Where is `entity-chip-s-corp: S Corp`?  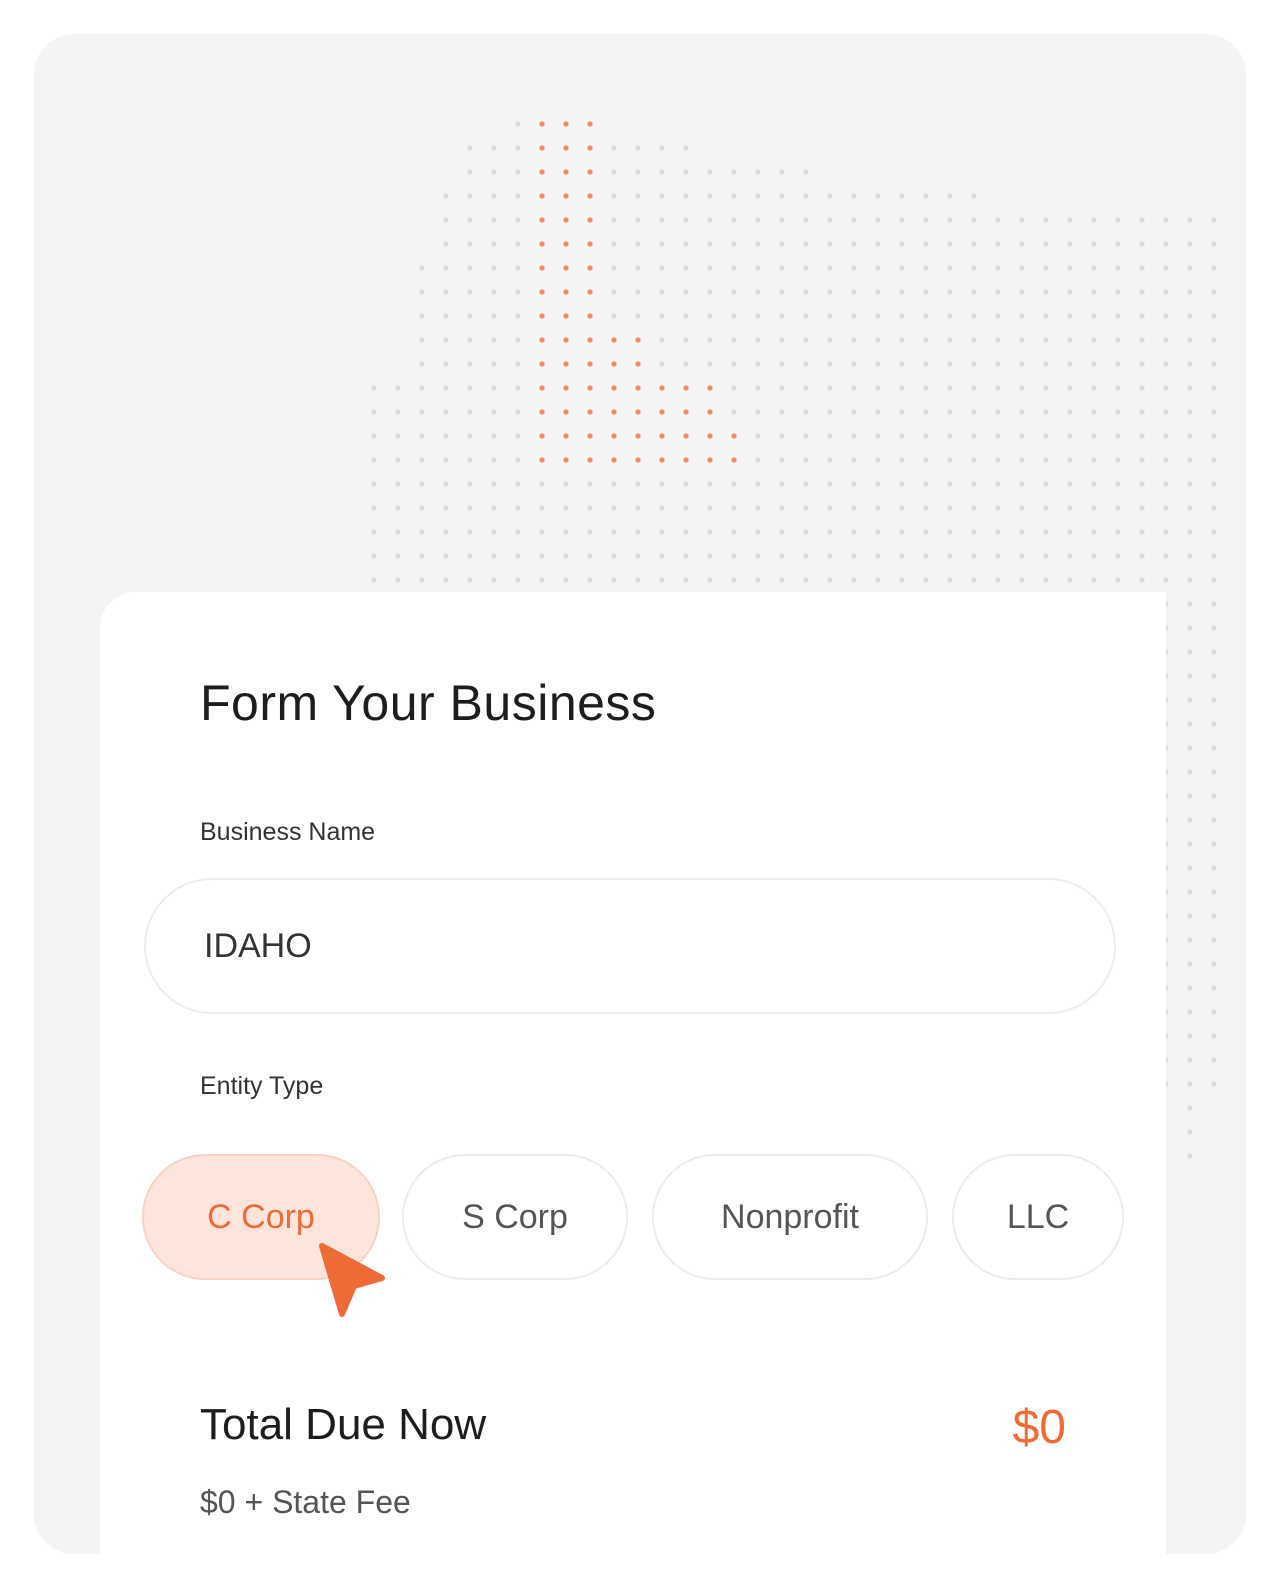
entity-chip-s-corp: S Corp is located at coordinates (515, 1217).